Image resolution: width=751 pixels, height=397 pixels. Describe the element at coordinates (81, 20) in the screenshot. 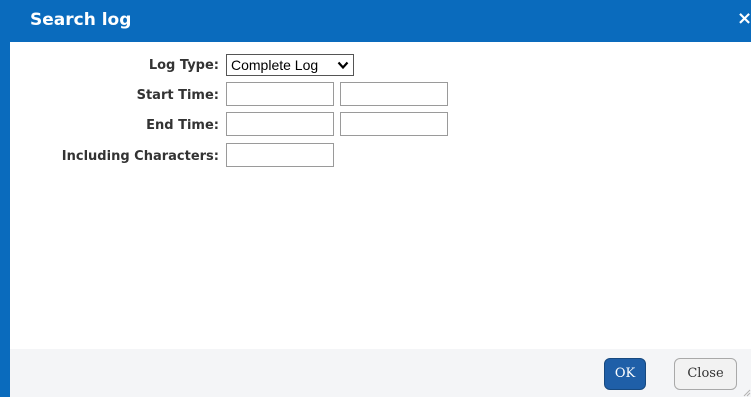

I see `dialog-title: Search log` at that location.